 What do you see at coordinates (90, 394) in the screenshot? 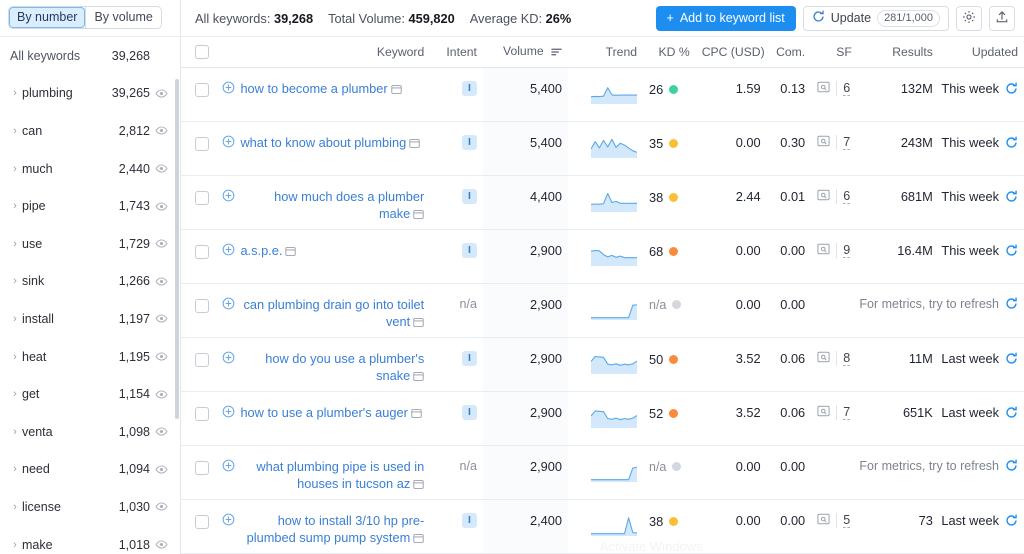
I see `sidebar-item: › get 1,154` at bounding box center [90, 394].